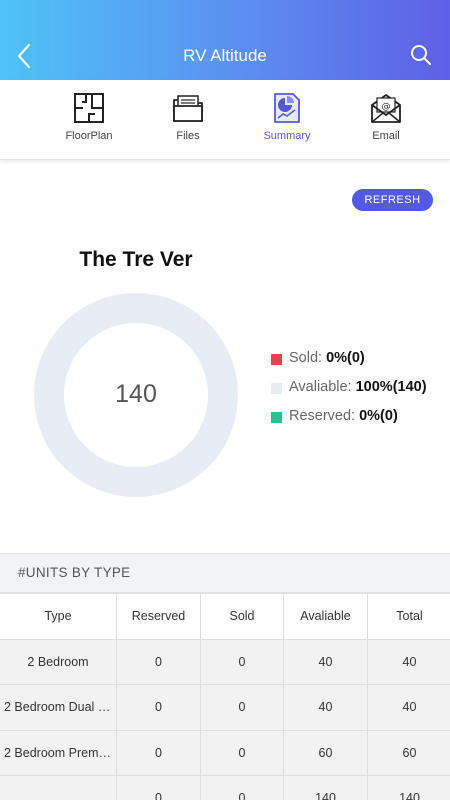 This screenshot has height=800, width=450. I want to click on tab-files-label: Files, so click(188, 136).